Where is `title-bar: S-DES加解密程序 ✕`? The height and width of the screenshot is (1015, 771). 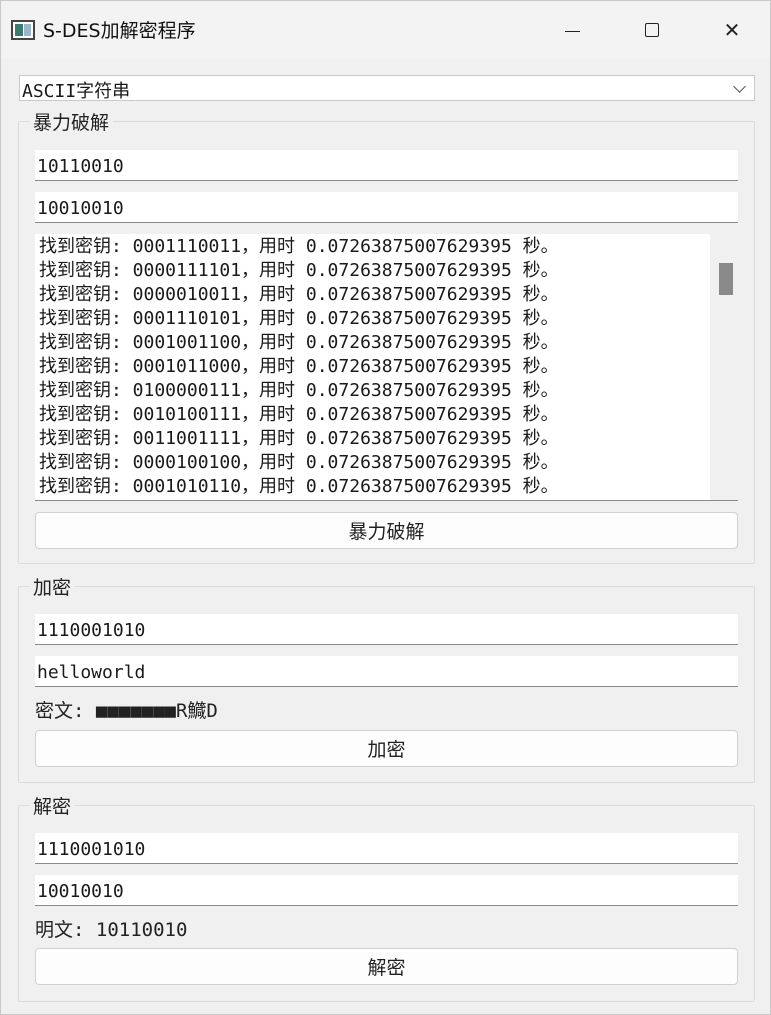
title-bar: S-DES加解密程序 ✕ is located at coordinates (385, 30).